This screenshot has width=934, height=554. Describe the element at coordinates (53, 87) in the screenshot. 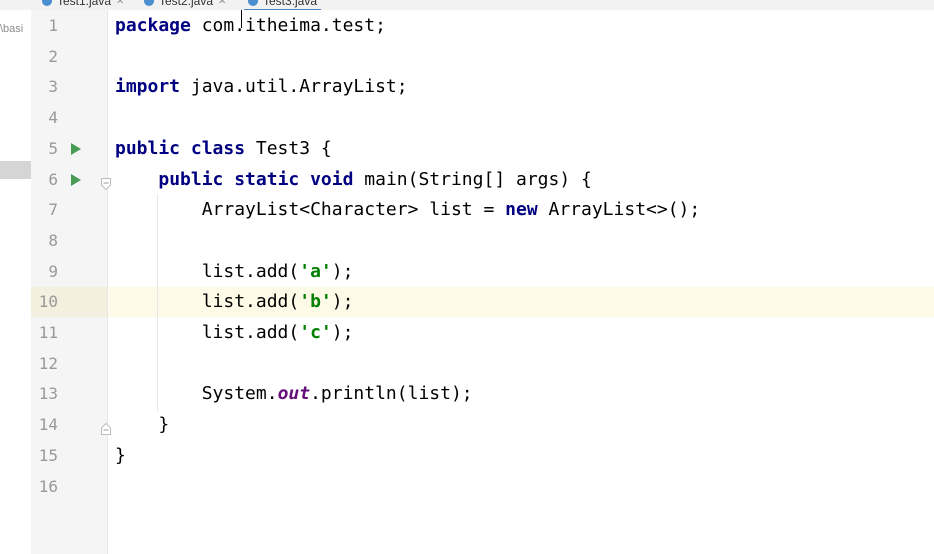

I see `line-number: 3` at that location.